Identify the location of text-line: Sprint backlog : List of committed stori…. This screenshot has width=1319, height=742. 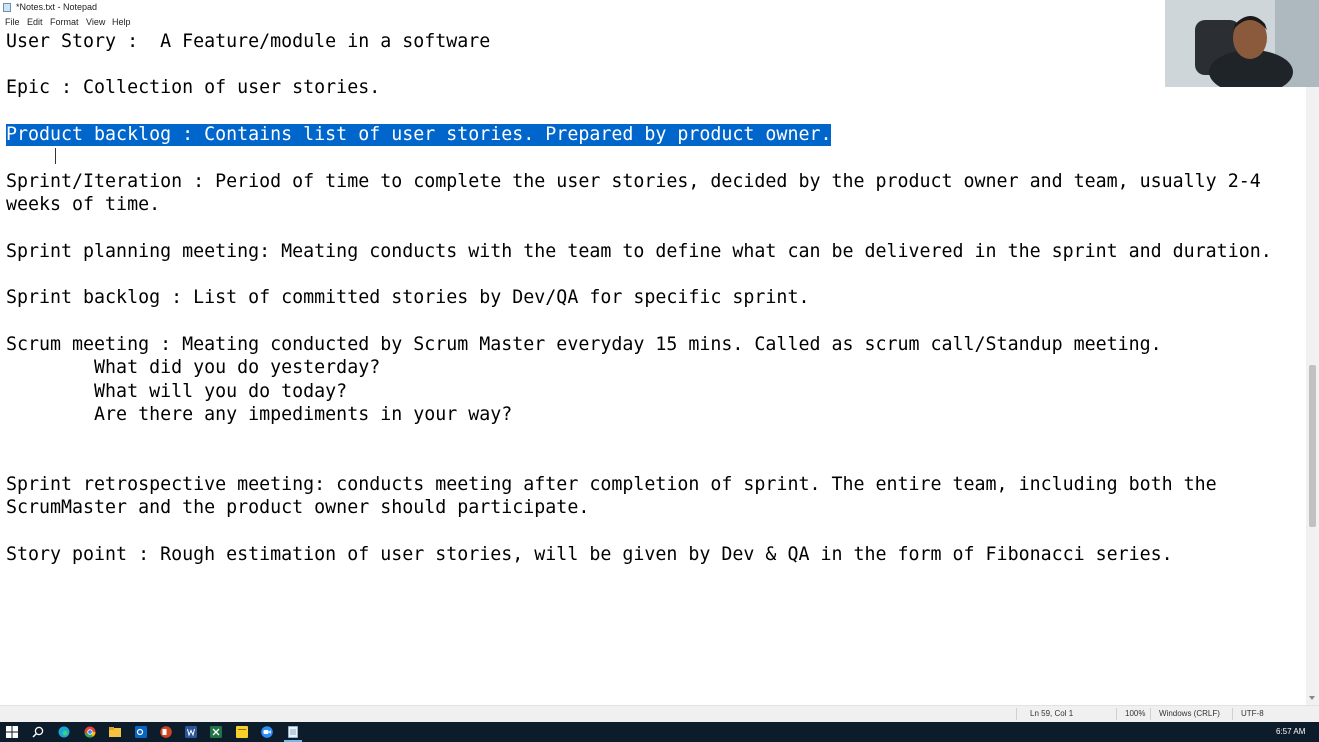
(408, 297).